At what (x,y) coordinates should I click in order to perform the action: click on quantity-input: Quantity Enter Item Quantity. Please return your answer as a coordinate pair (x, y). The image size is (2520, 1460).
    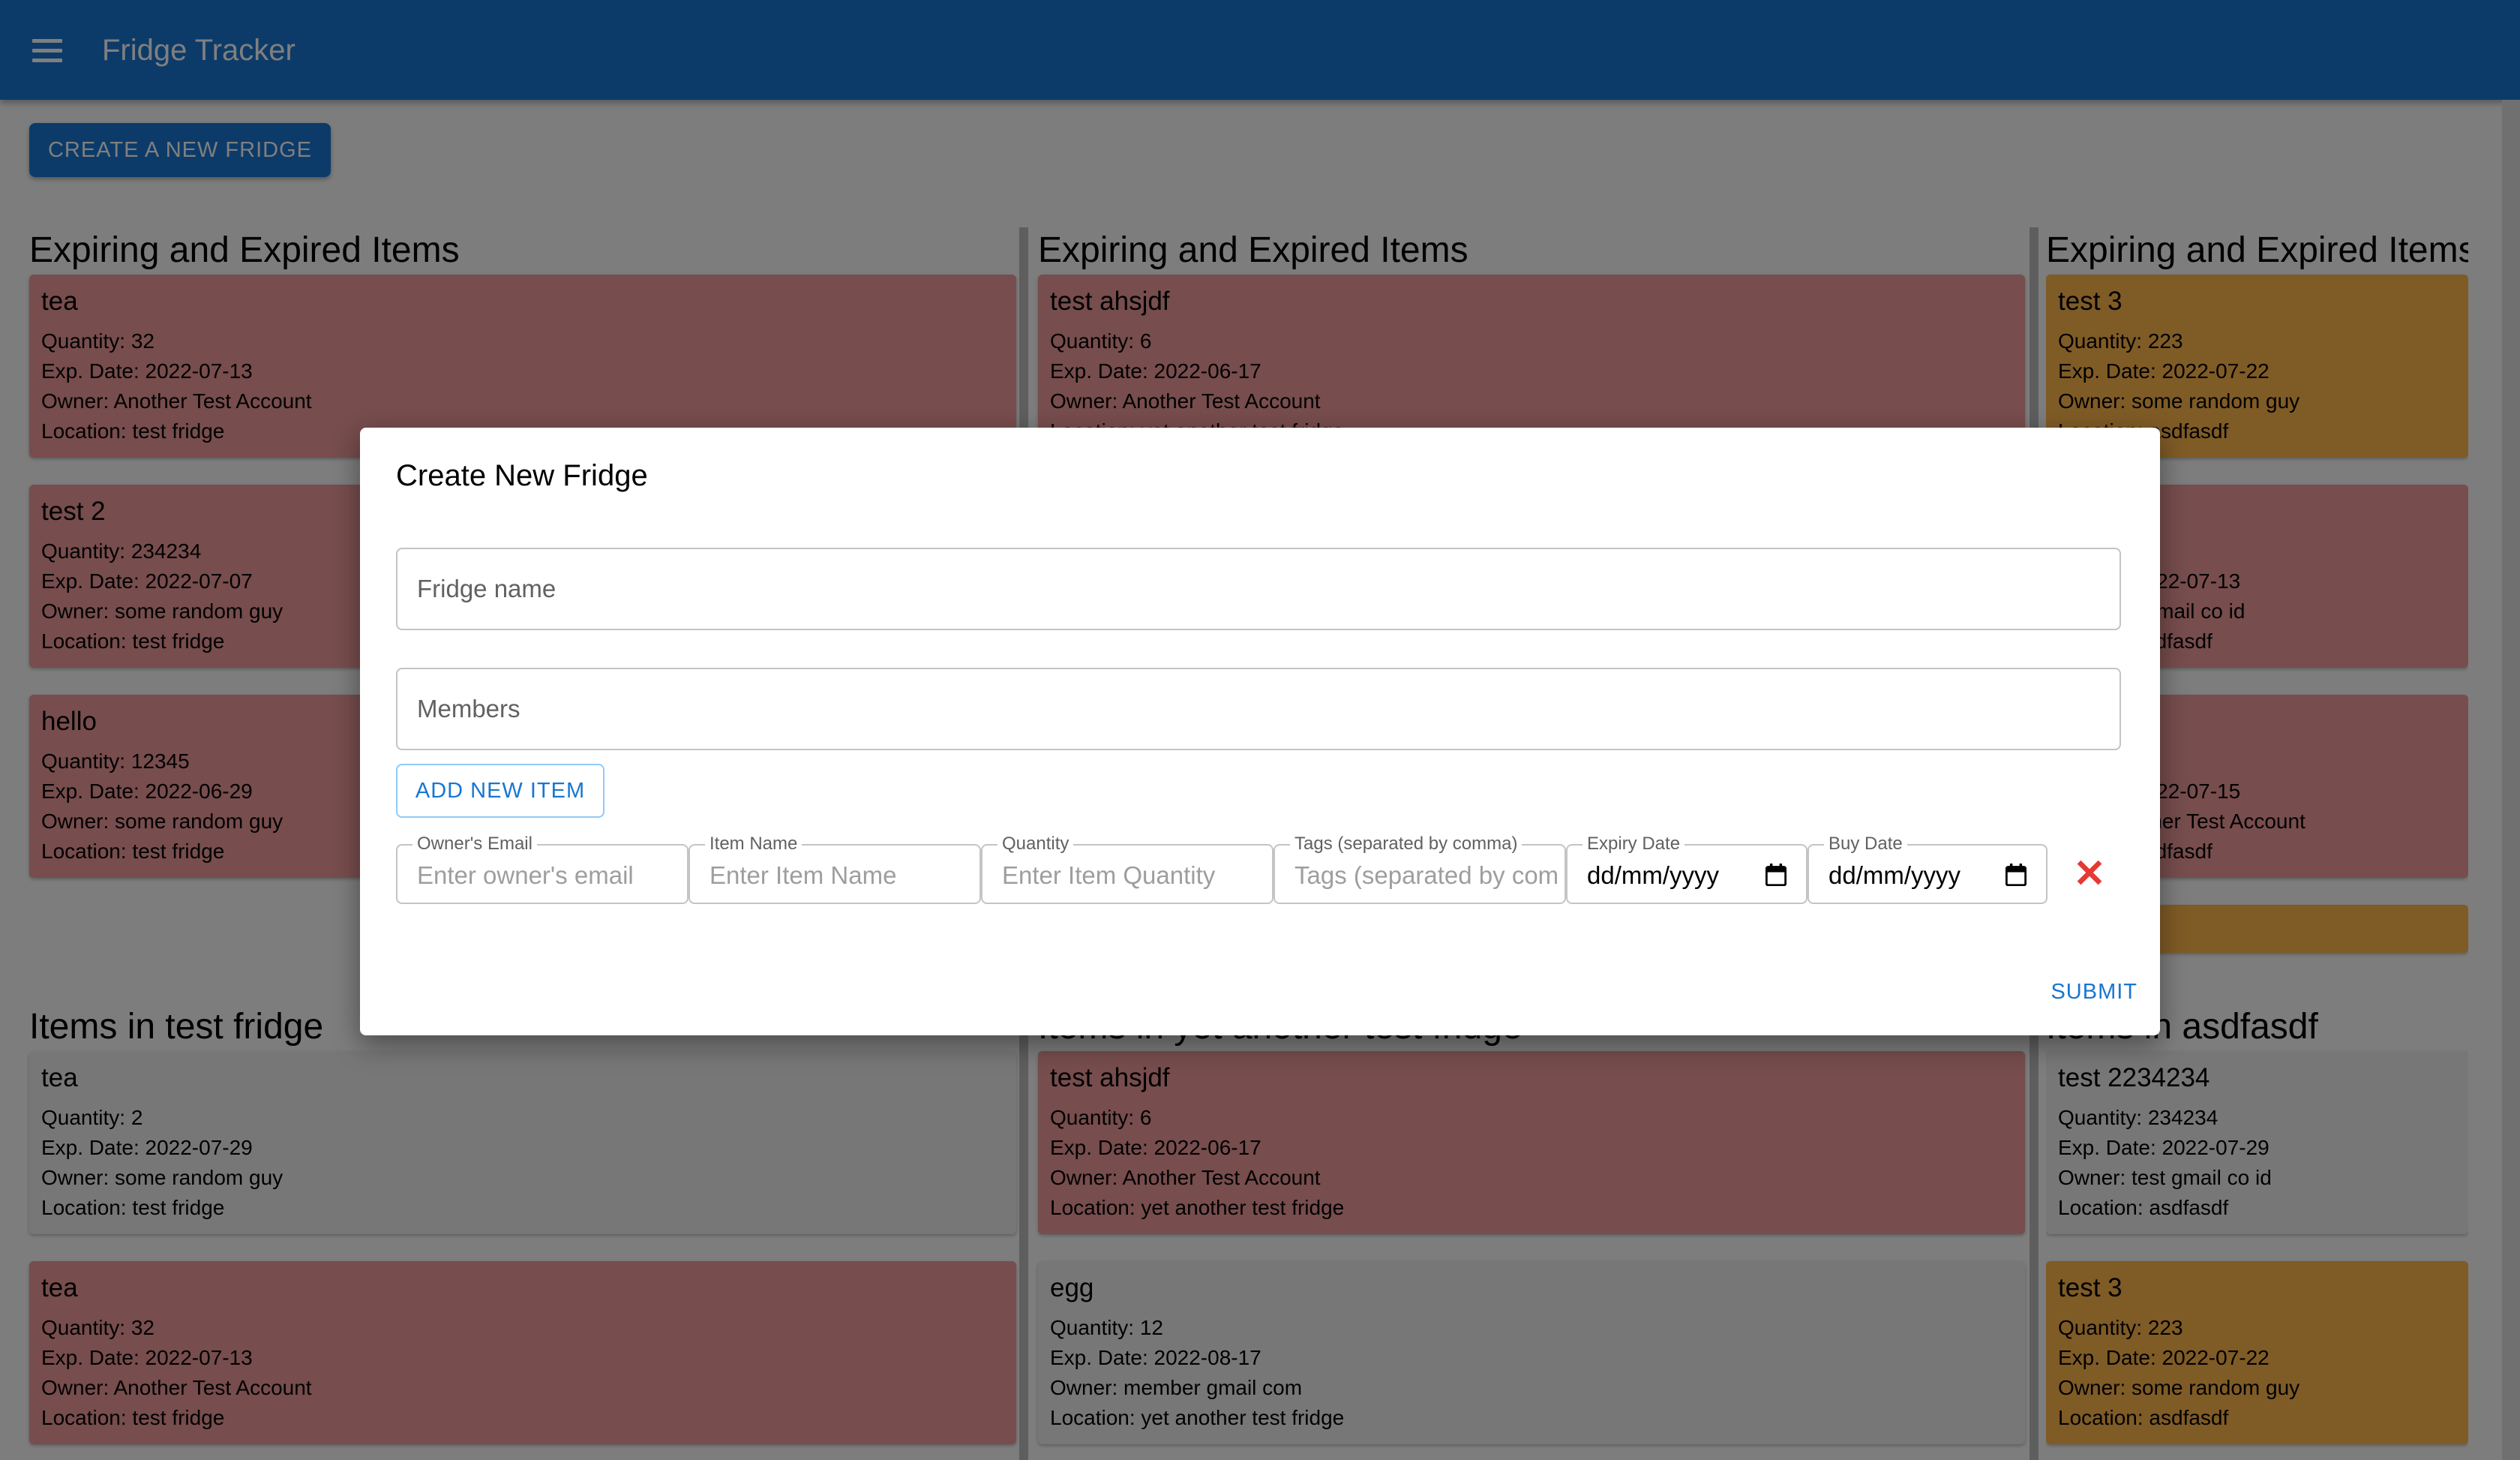
    Looking at the image, I should click on (1127, 869).